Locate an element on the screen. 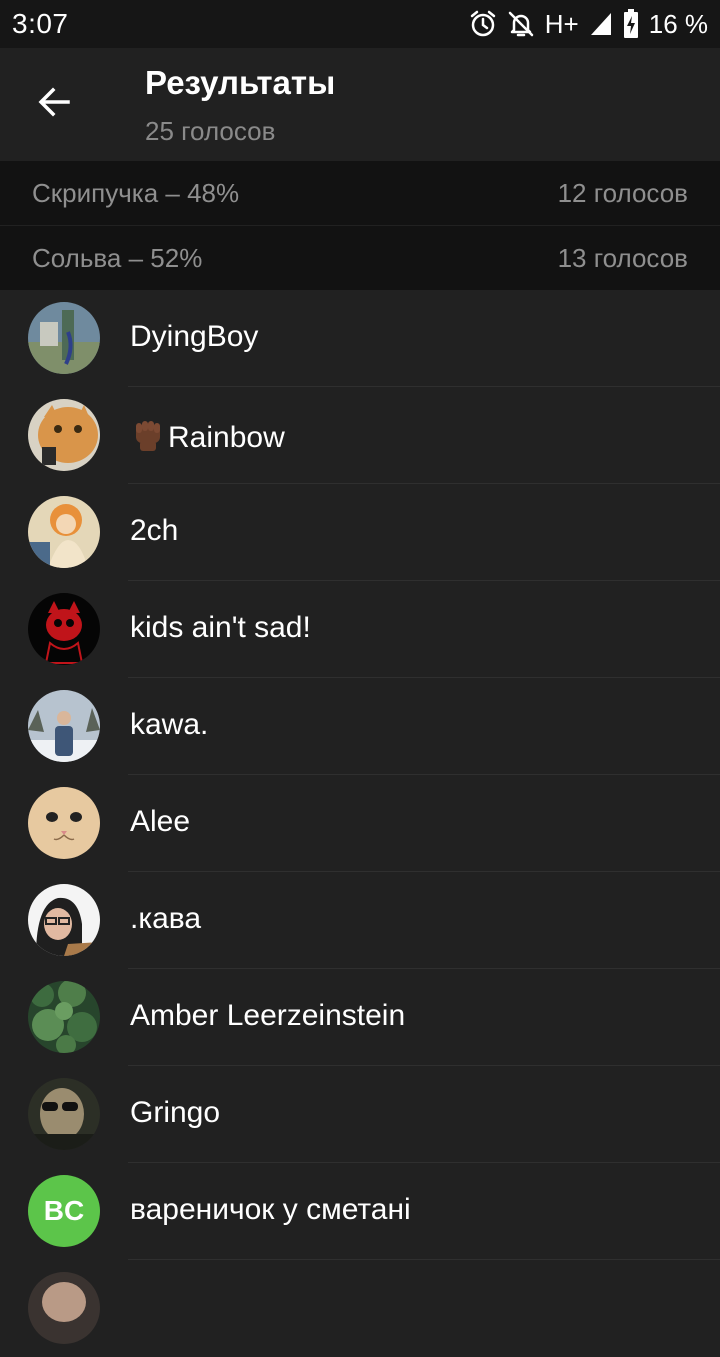  voter-name: 2ch is located at coordinates (154, 530).